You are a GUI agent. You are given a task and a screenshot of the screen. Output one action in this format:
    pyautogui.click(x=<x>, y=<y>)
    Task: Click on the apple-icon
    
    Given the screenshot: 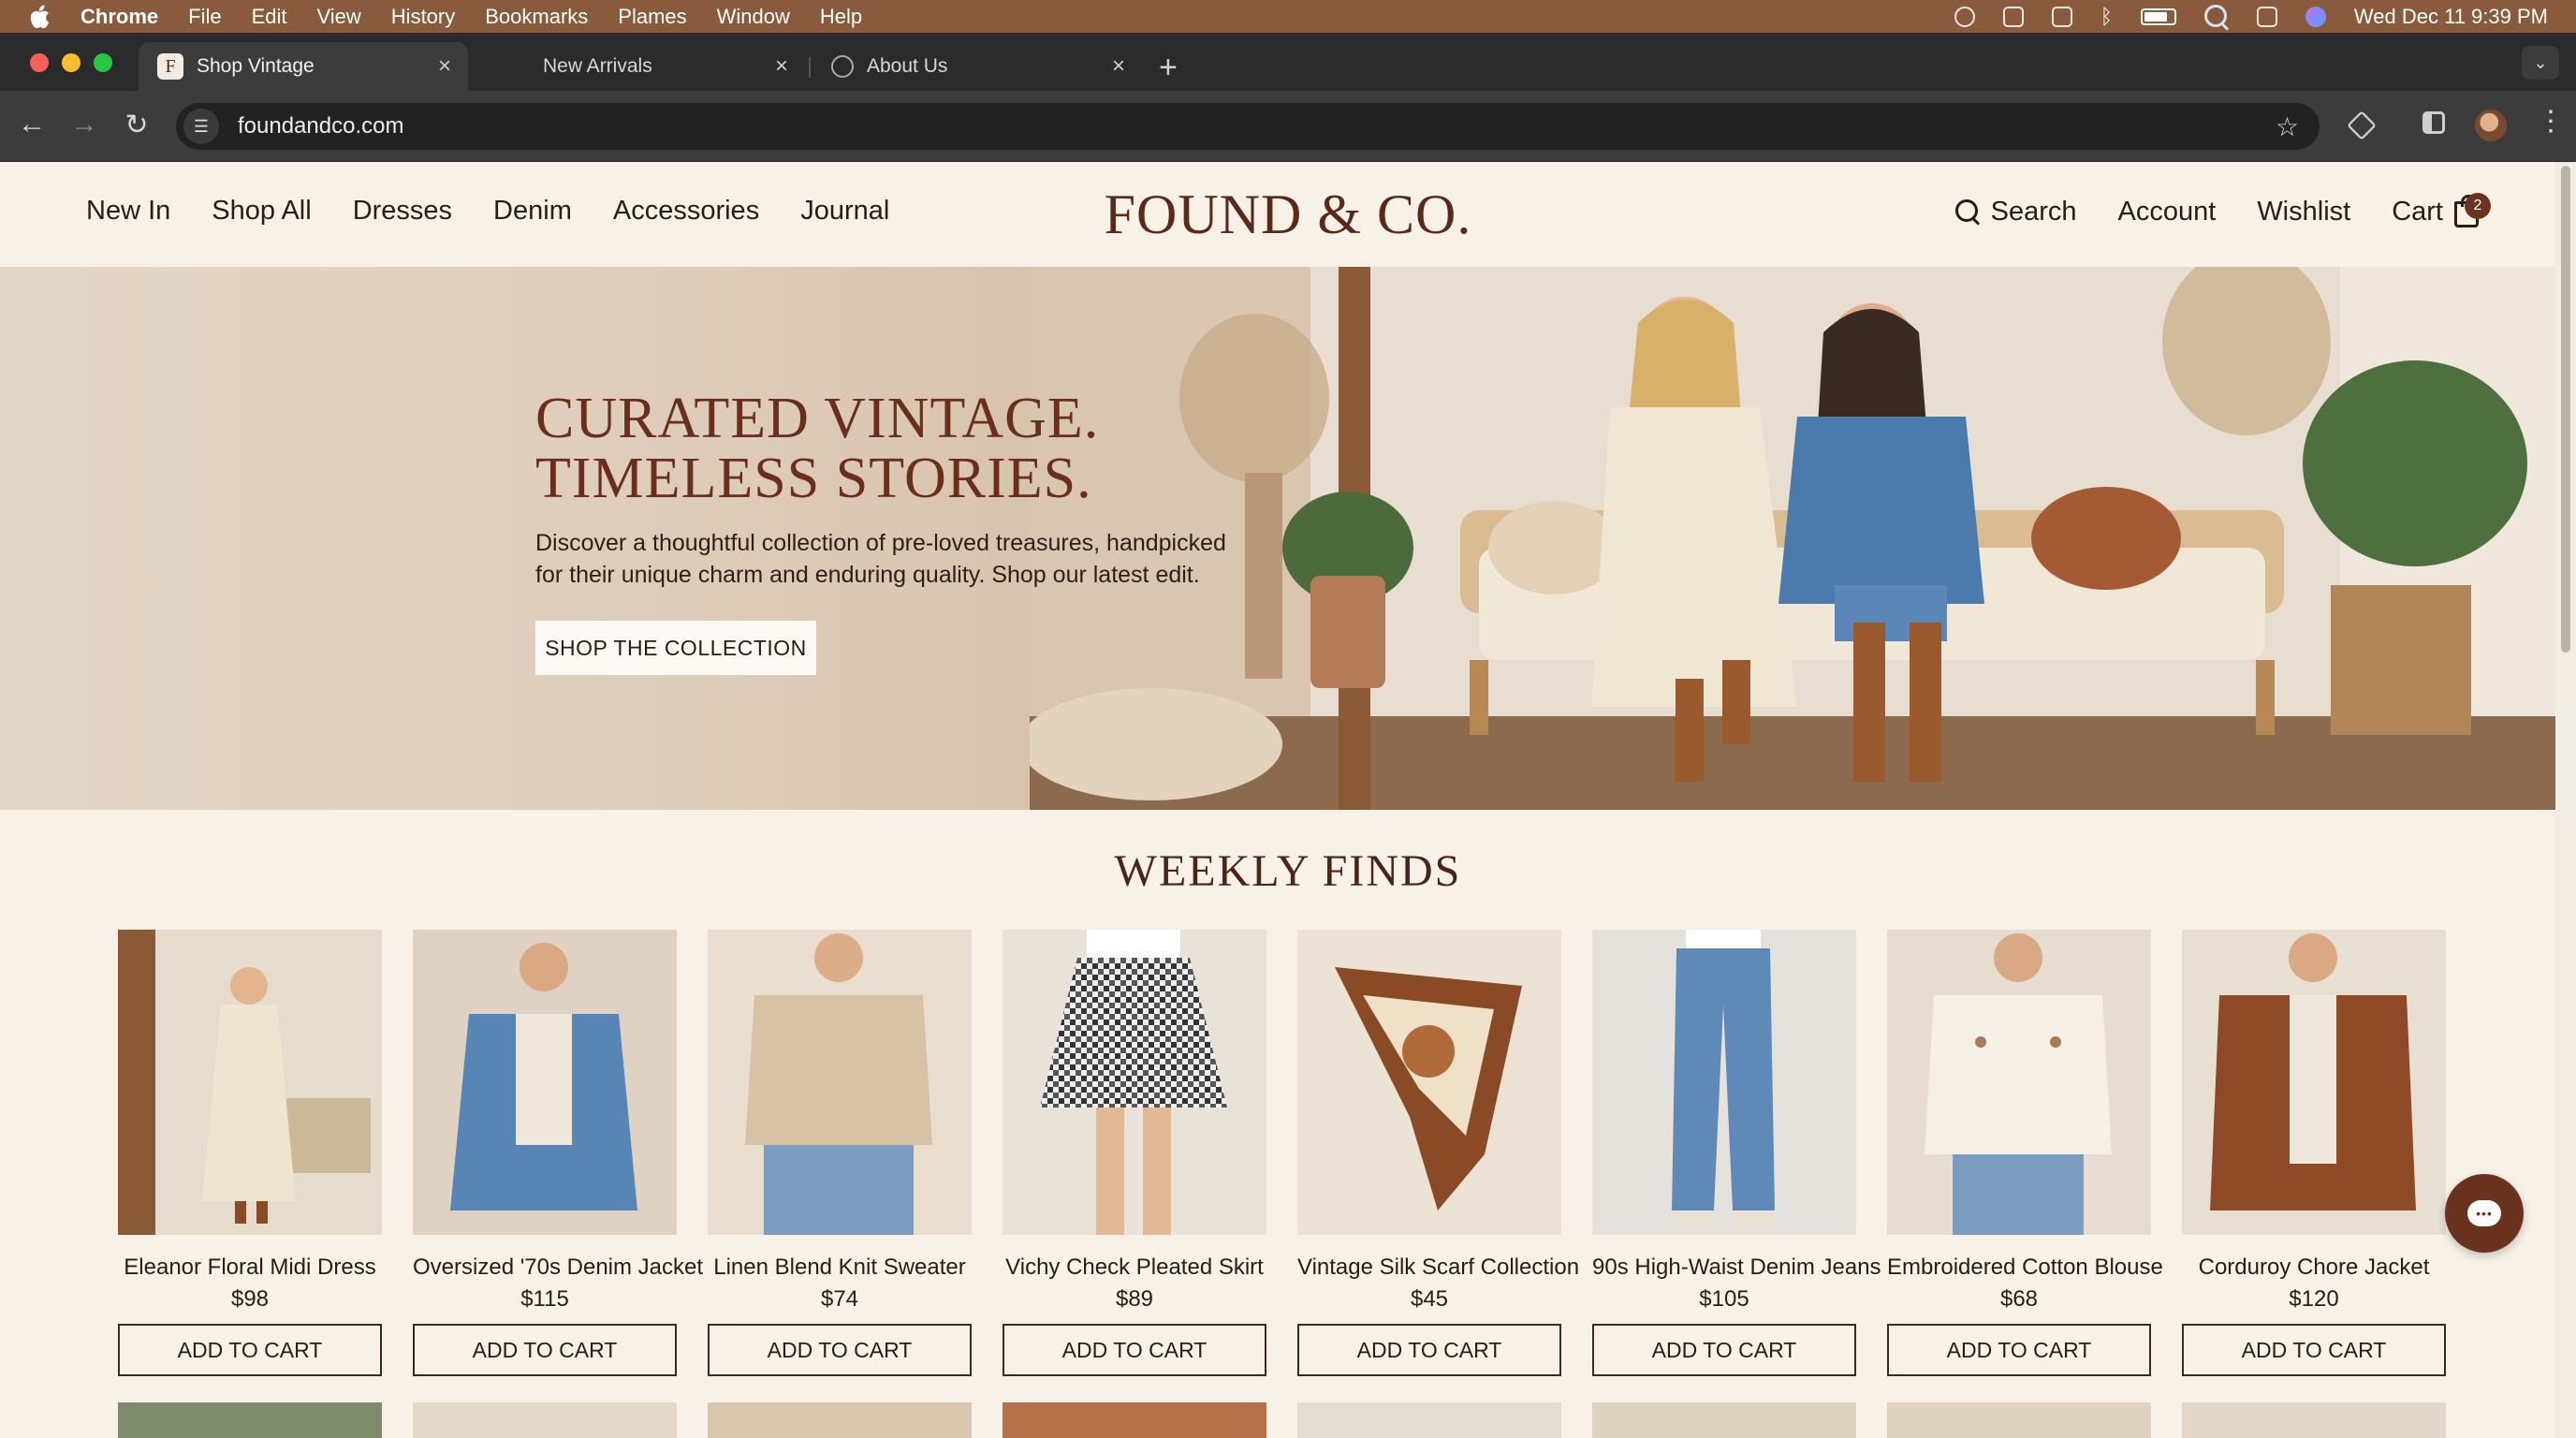 What is the action you would take?
    pyautogui.click(x=39, y=17)
    